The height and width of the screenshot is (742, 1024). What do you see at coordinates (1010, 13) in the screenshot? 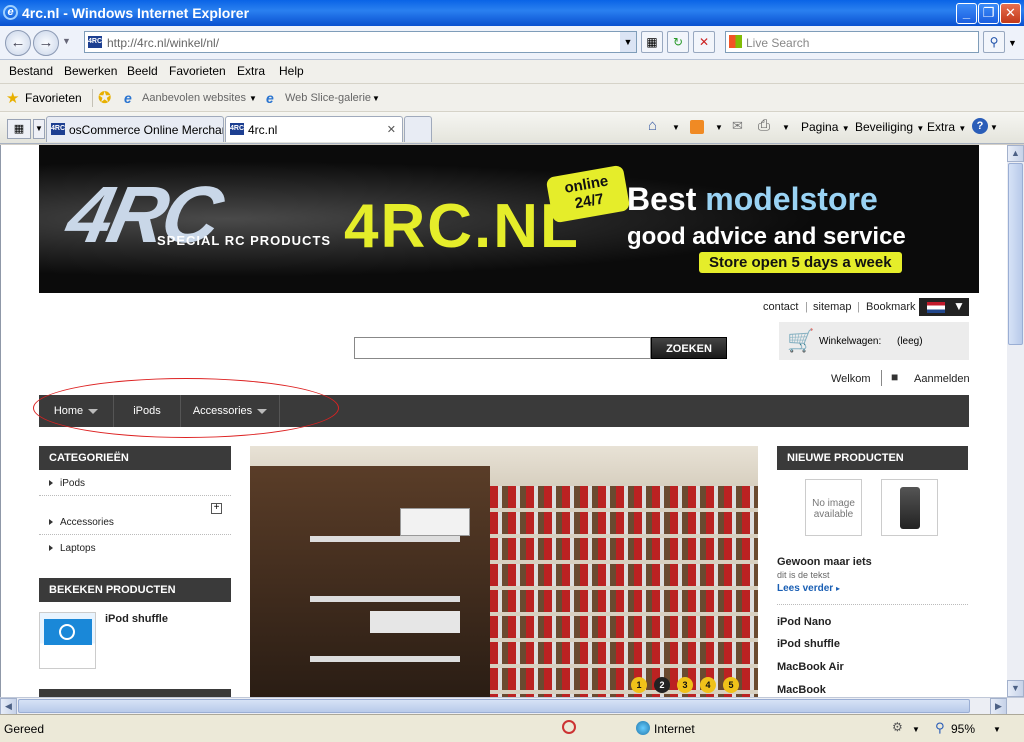
I see `close-button: ✕` at bounding box center [1010, 13].